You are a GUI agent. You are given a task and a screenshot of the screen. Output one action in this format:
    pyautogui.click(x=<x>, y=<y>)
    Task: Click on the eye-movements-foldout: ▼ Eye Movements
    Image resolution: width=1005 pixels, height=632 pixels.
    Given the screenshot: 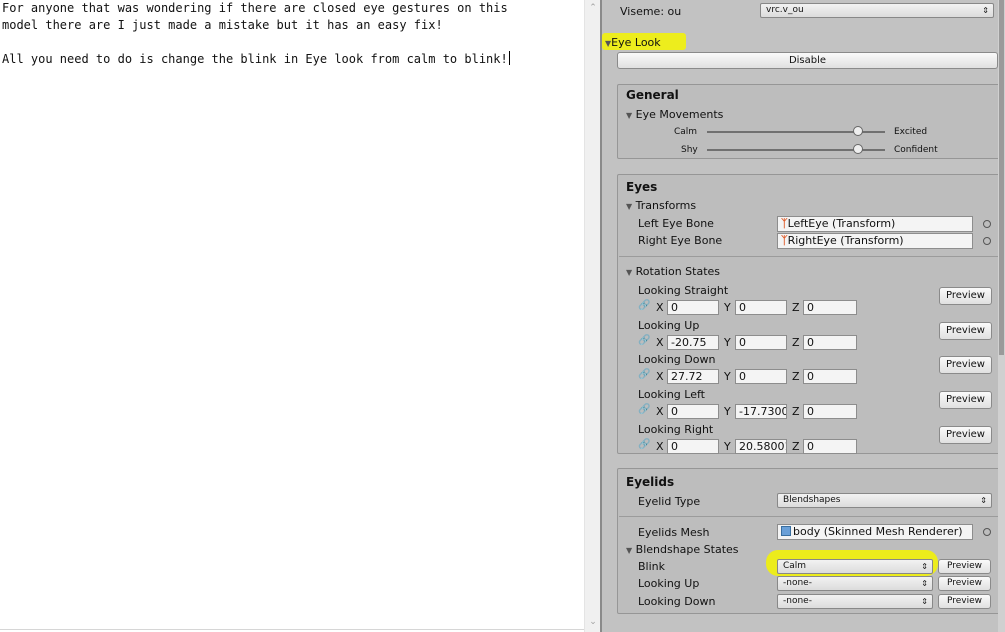 What is the action you would take?
    pyautogui.click(x=674, y=114)
    